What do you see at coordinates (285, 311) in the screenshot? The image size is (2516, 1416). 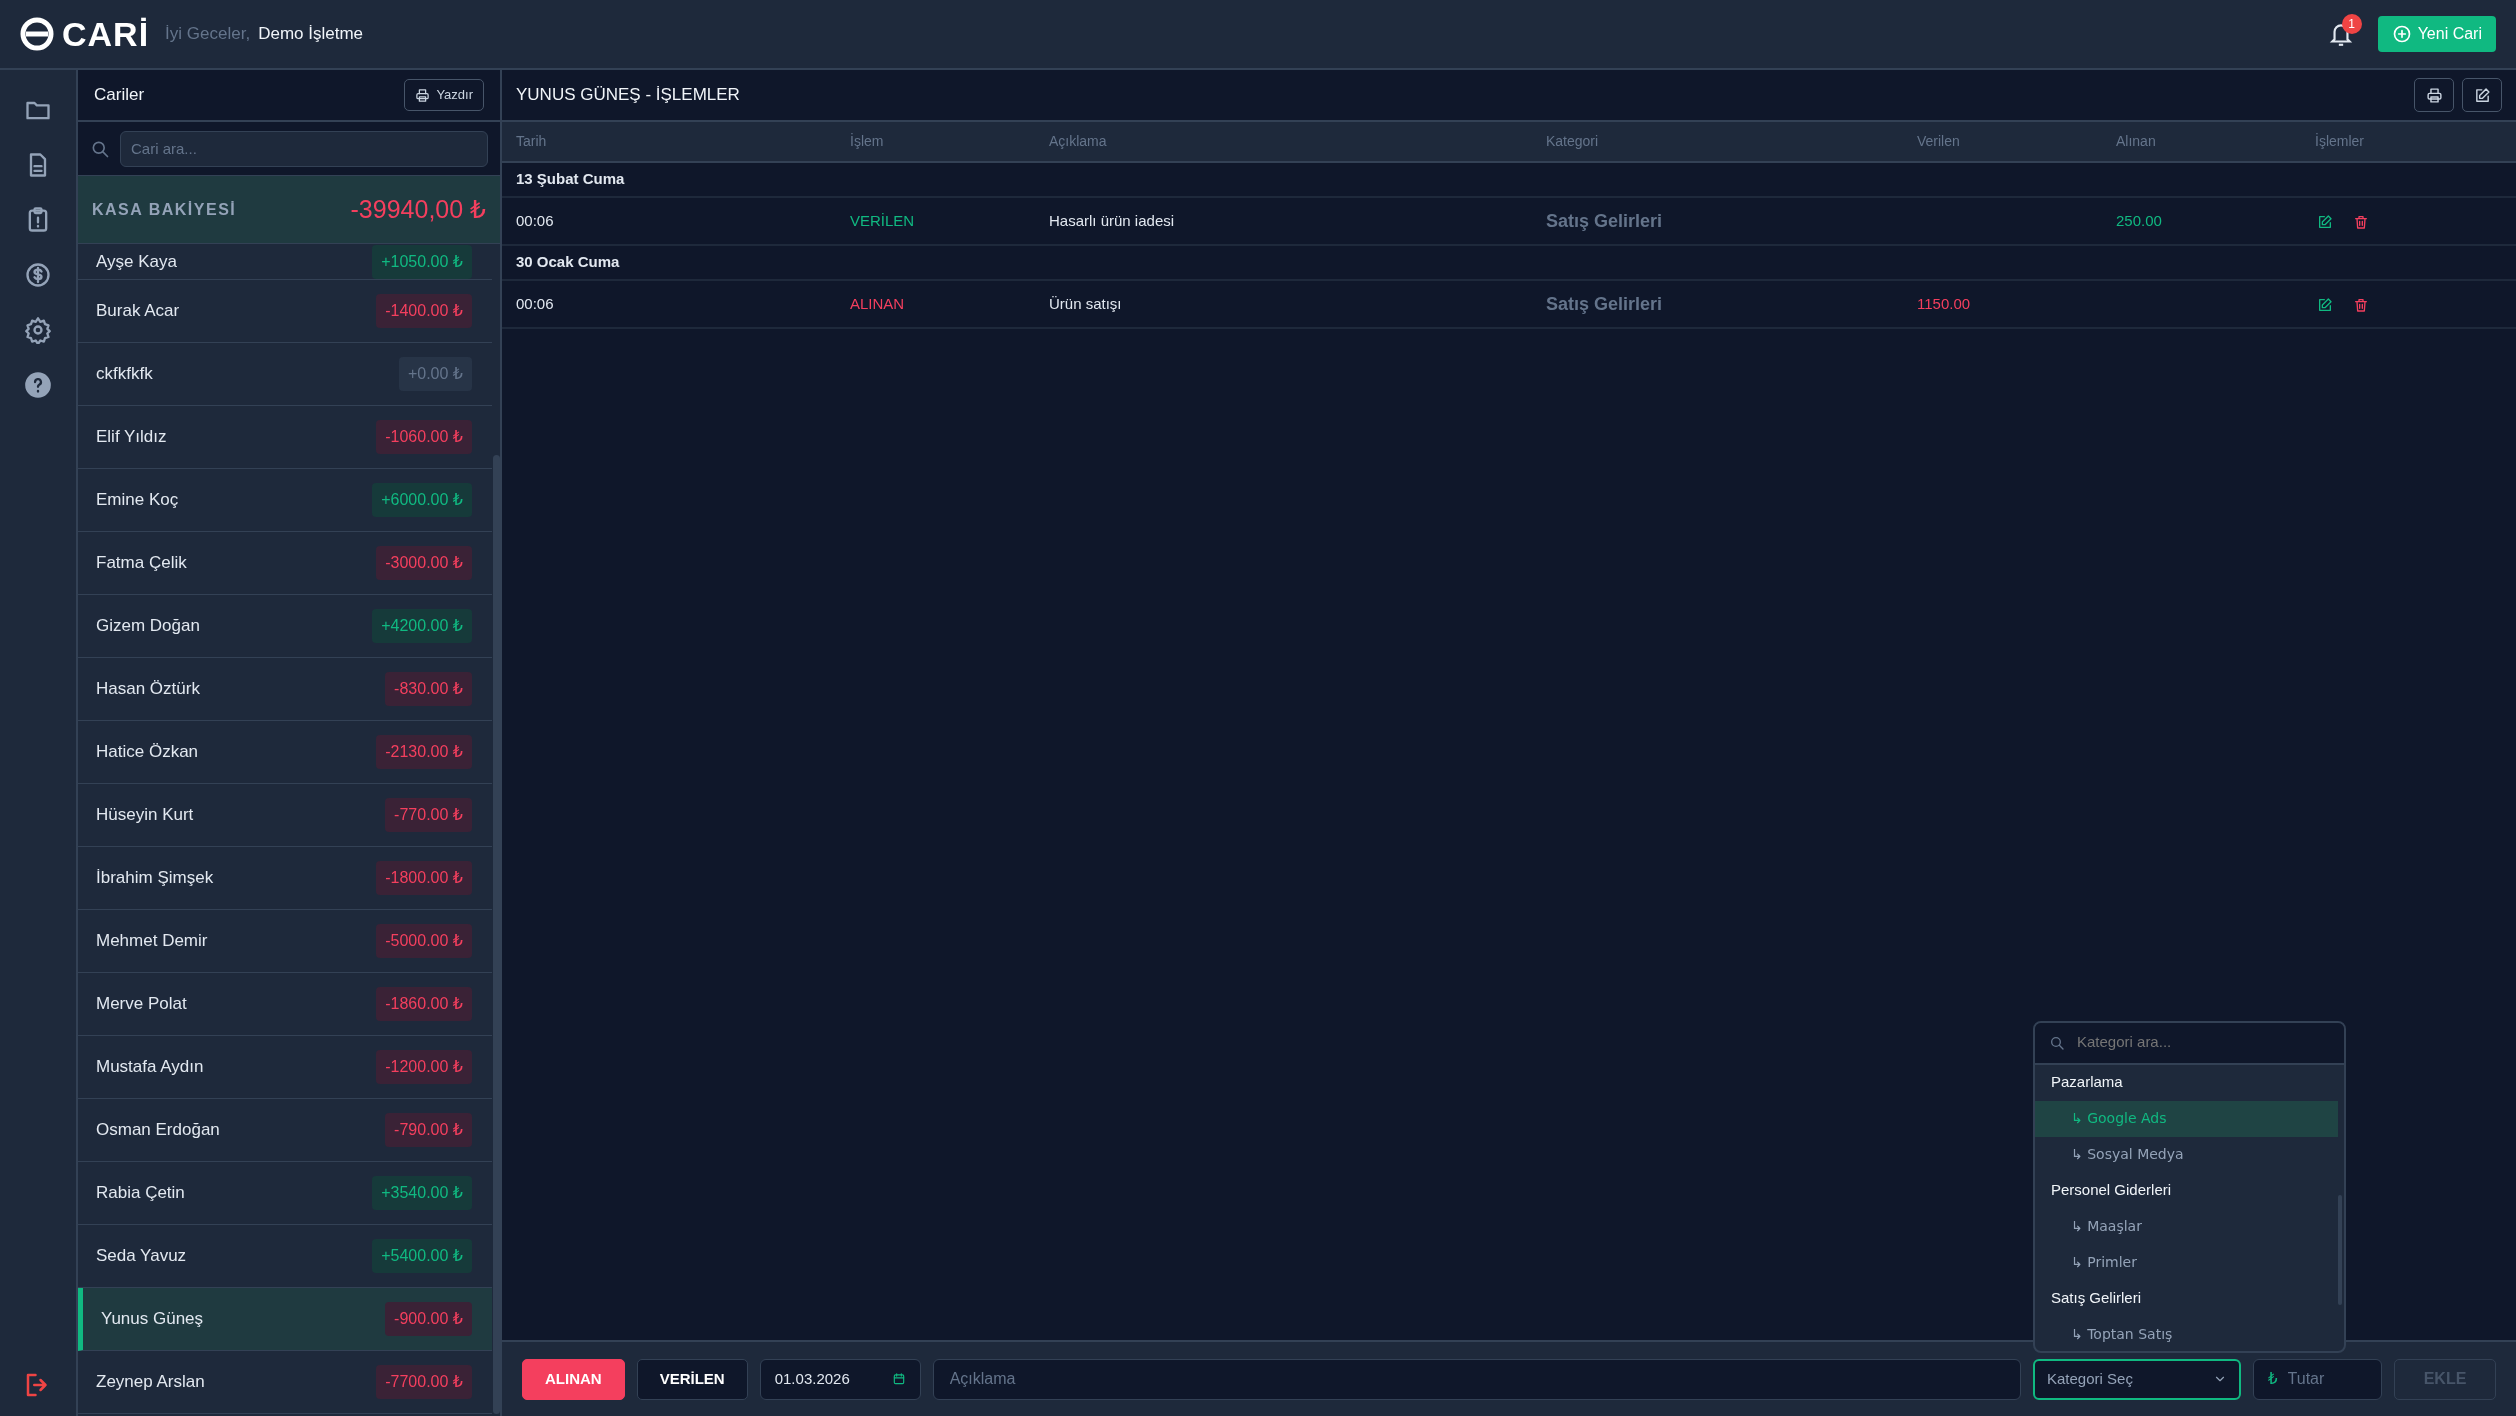 I see `customer-row: Burak Acar -1400.00 ₺` at bounding box center [285, 311].